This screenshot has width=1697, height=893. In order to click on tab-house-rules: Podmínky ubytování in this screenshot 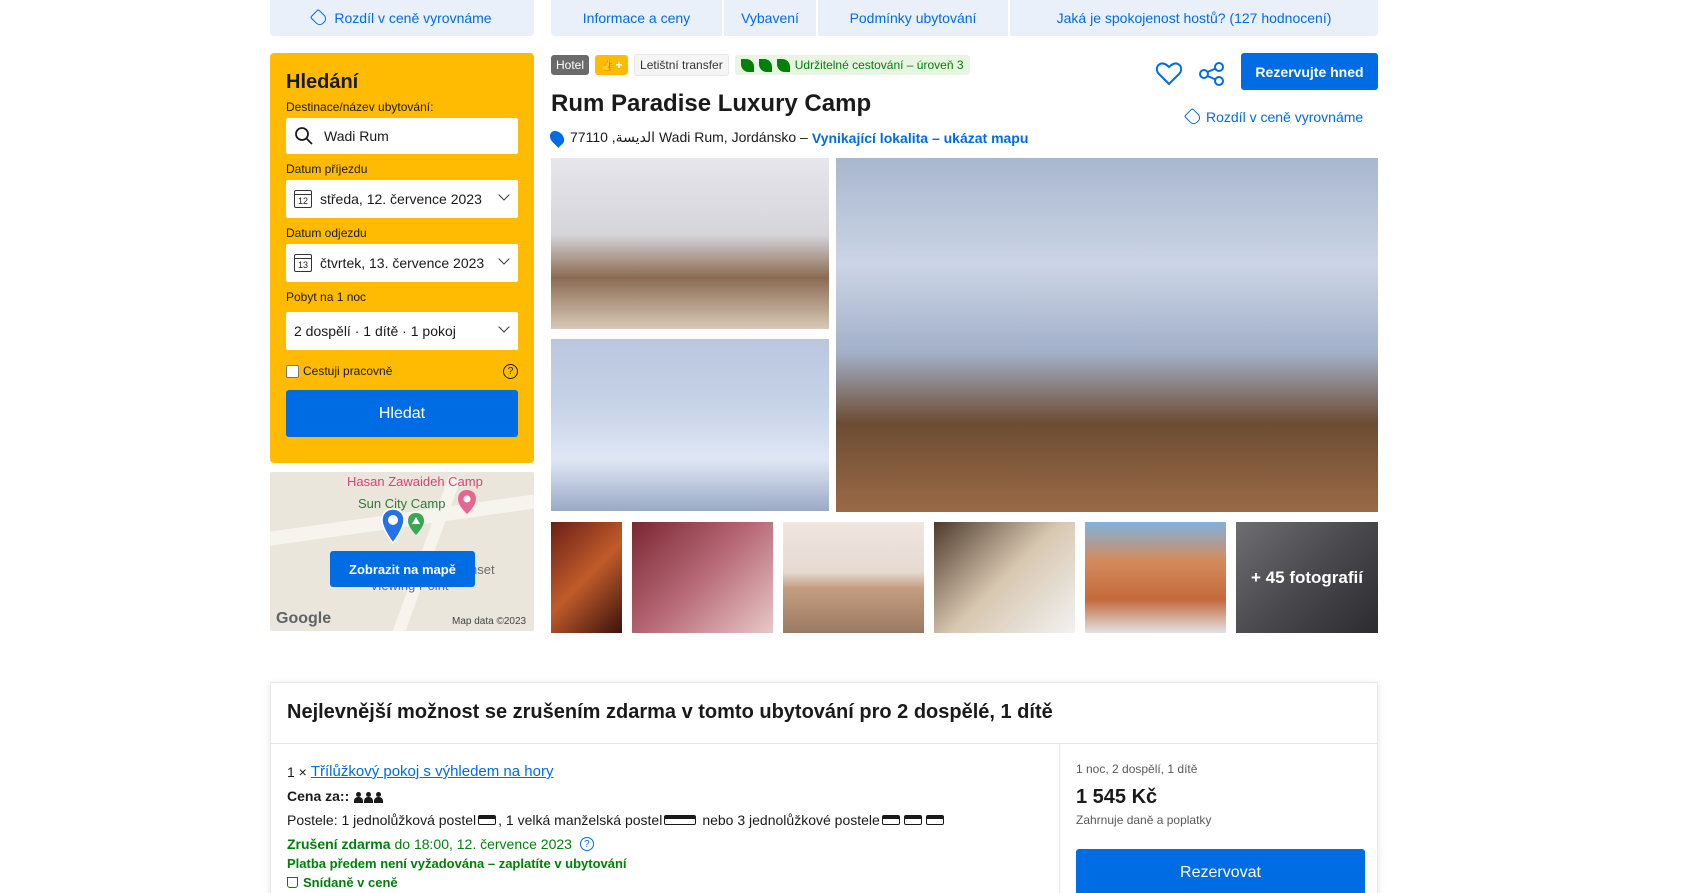, I will do `click(913, 18)`.